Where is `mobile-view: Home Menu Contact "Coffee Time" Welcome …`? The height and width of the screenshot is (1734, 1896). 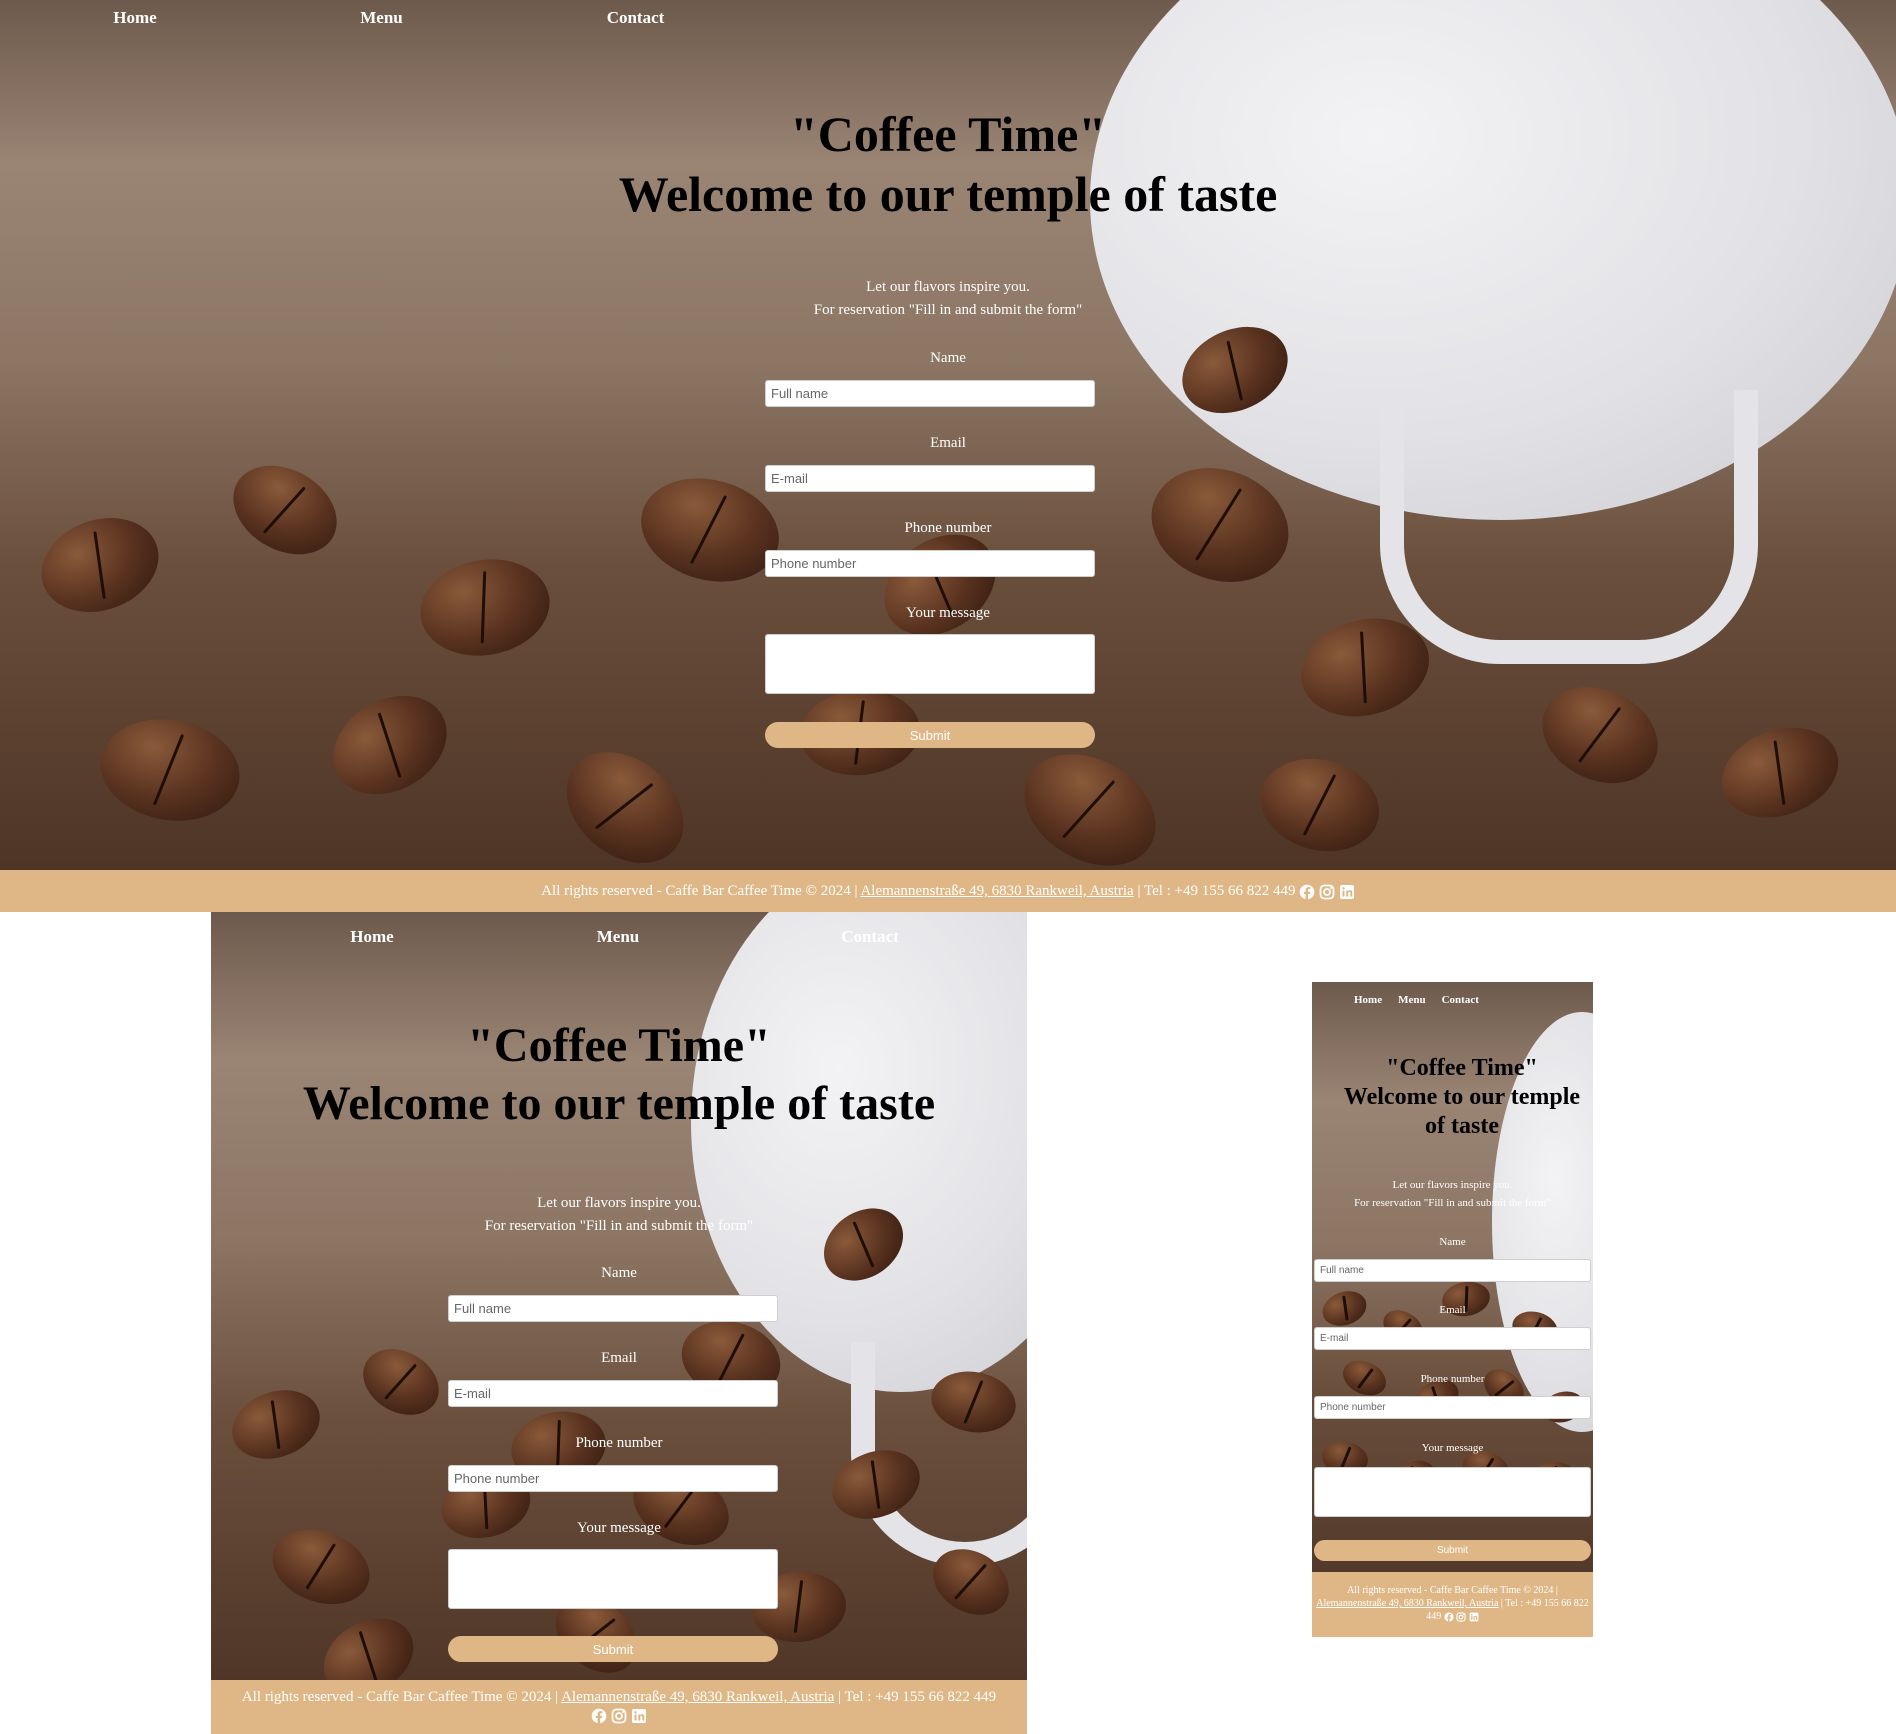 mobile-view: Home Menu Contact "Coffee Time" Welcome … is located at coordinates (1452, 1309).